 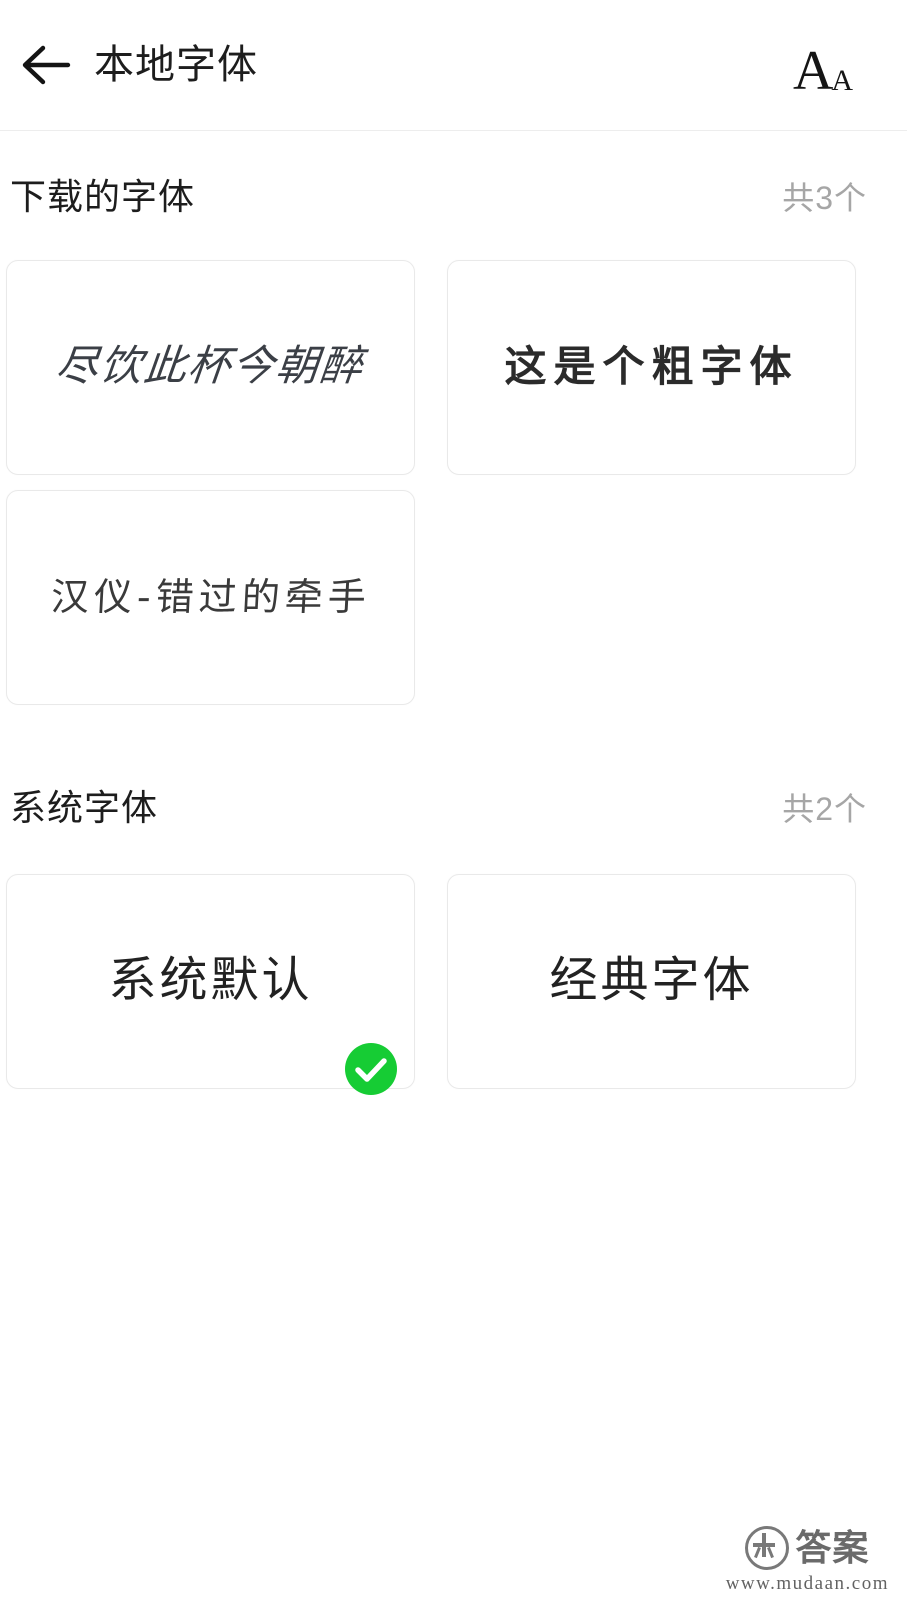 I want to click on system-fonts-grid: 系统默认 经典字体, so click(x=453, y=984).